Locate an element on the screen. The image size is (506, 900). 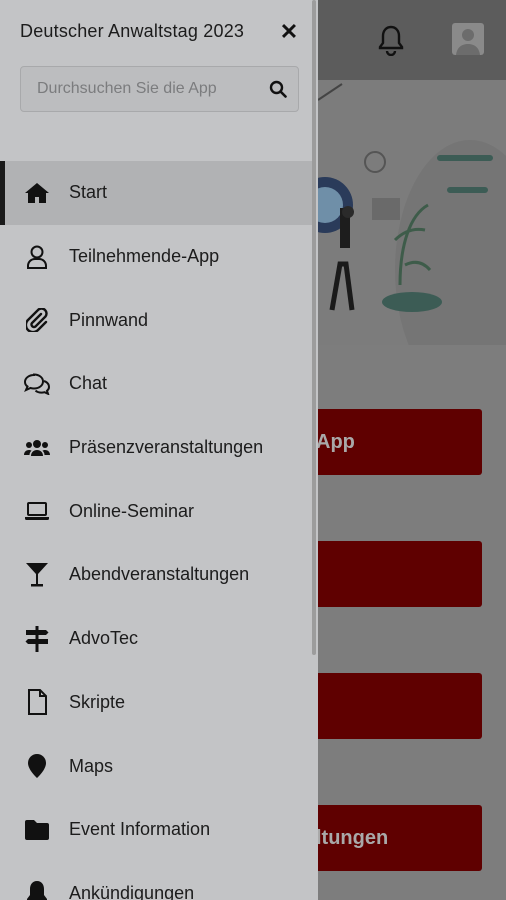
drawer-title: Deutscher Anwaltstag 2023 is located at coordinates (132, 31).